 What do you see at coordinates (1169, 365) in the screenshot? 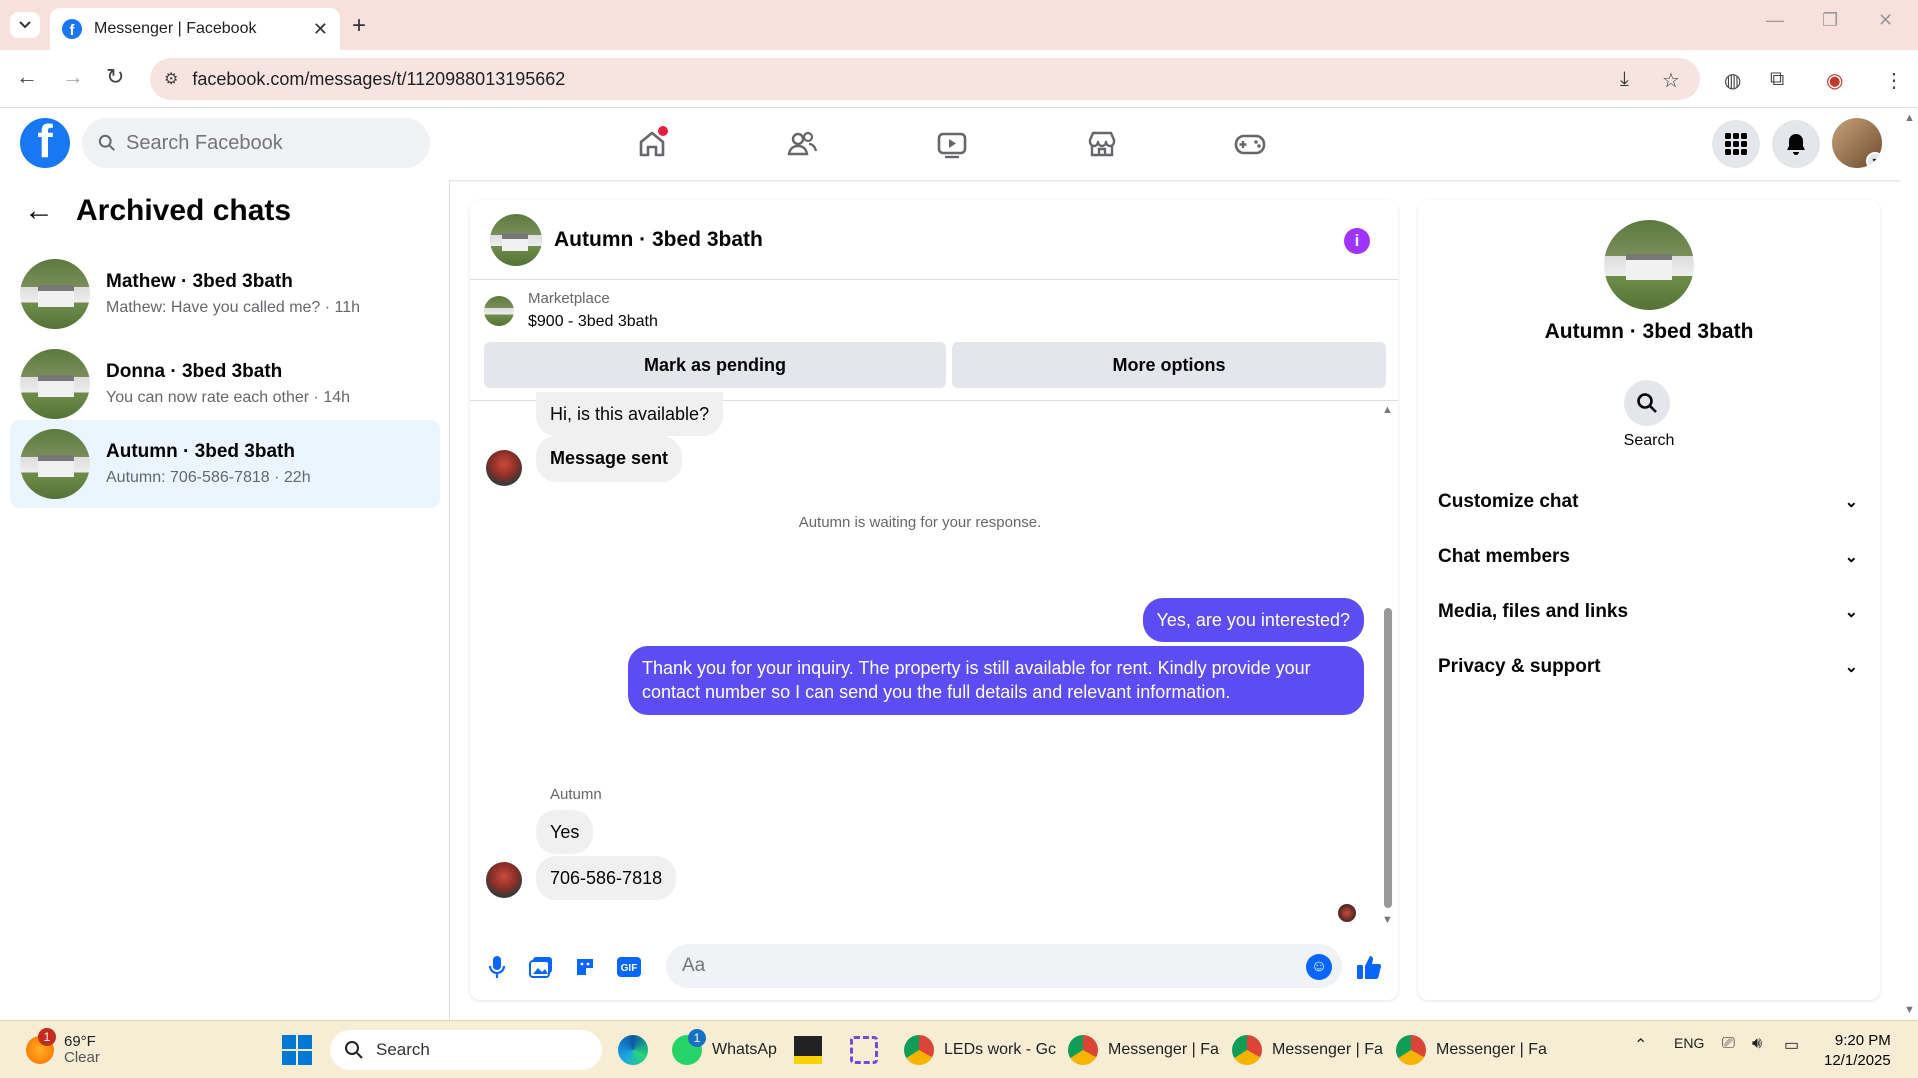
I see `more-options-button: More options` at bounding box center [1169, 365].